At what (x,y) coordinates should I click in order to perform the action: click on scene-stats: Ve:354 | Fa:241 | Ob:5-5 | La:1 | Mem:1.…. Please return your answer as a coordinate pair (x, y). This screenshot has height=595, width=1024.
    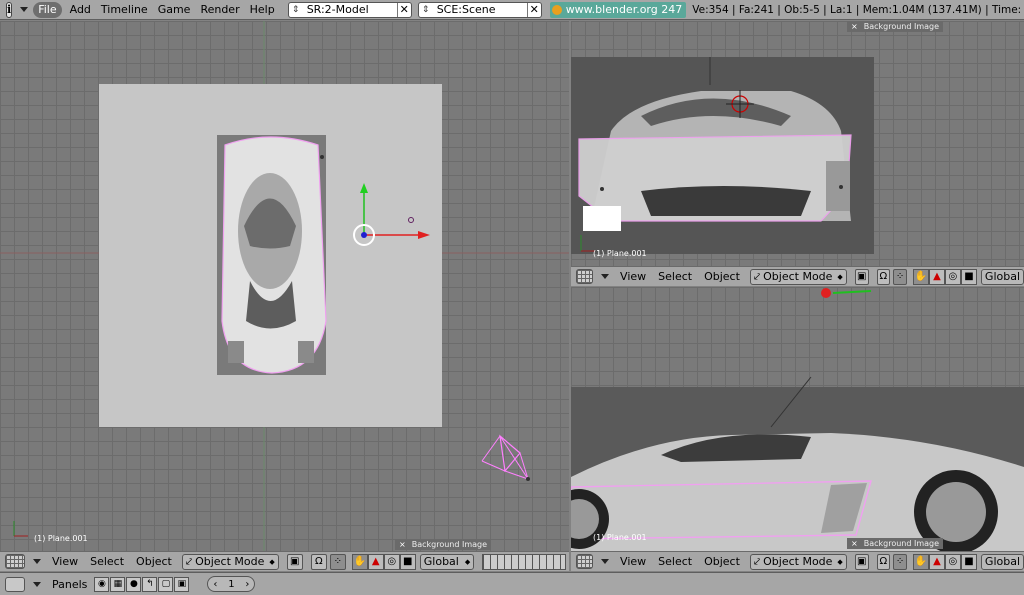
    Looking at the image, I should click on (858, 9).